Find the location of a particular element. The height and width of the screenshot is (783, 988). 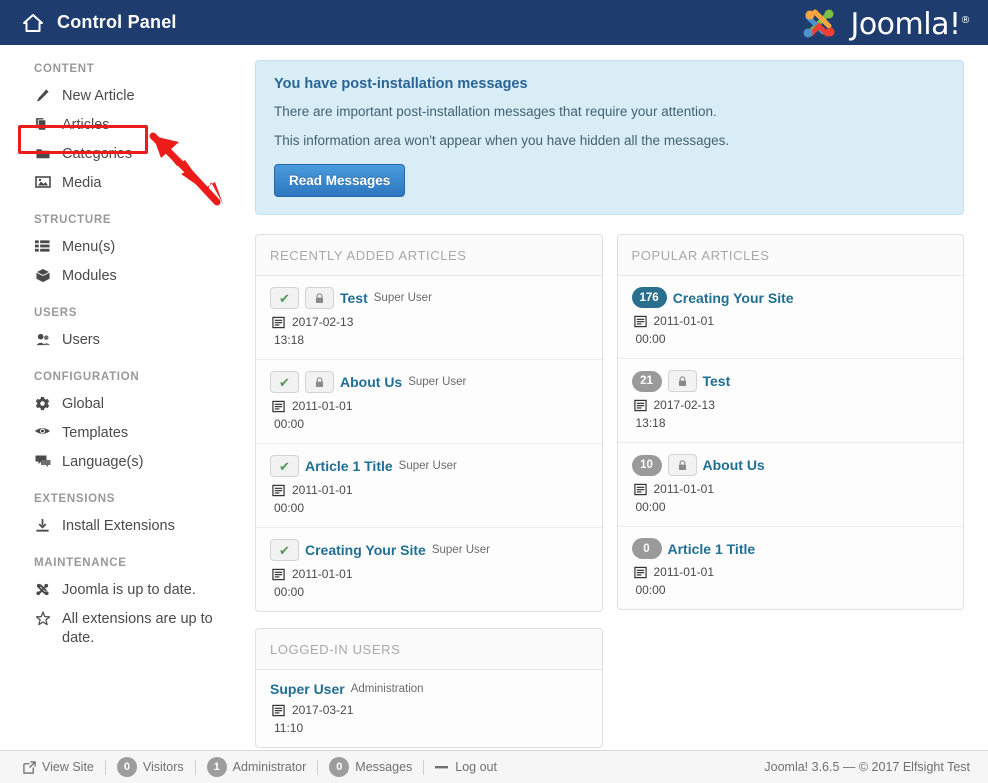

list-item: ✔ Test Super User 2017-02-13 13:18 is located at coordinates (429, 318).